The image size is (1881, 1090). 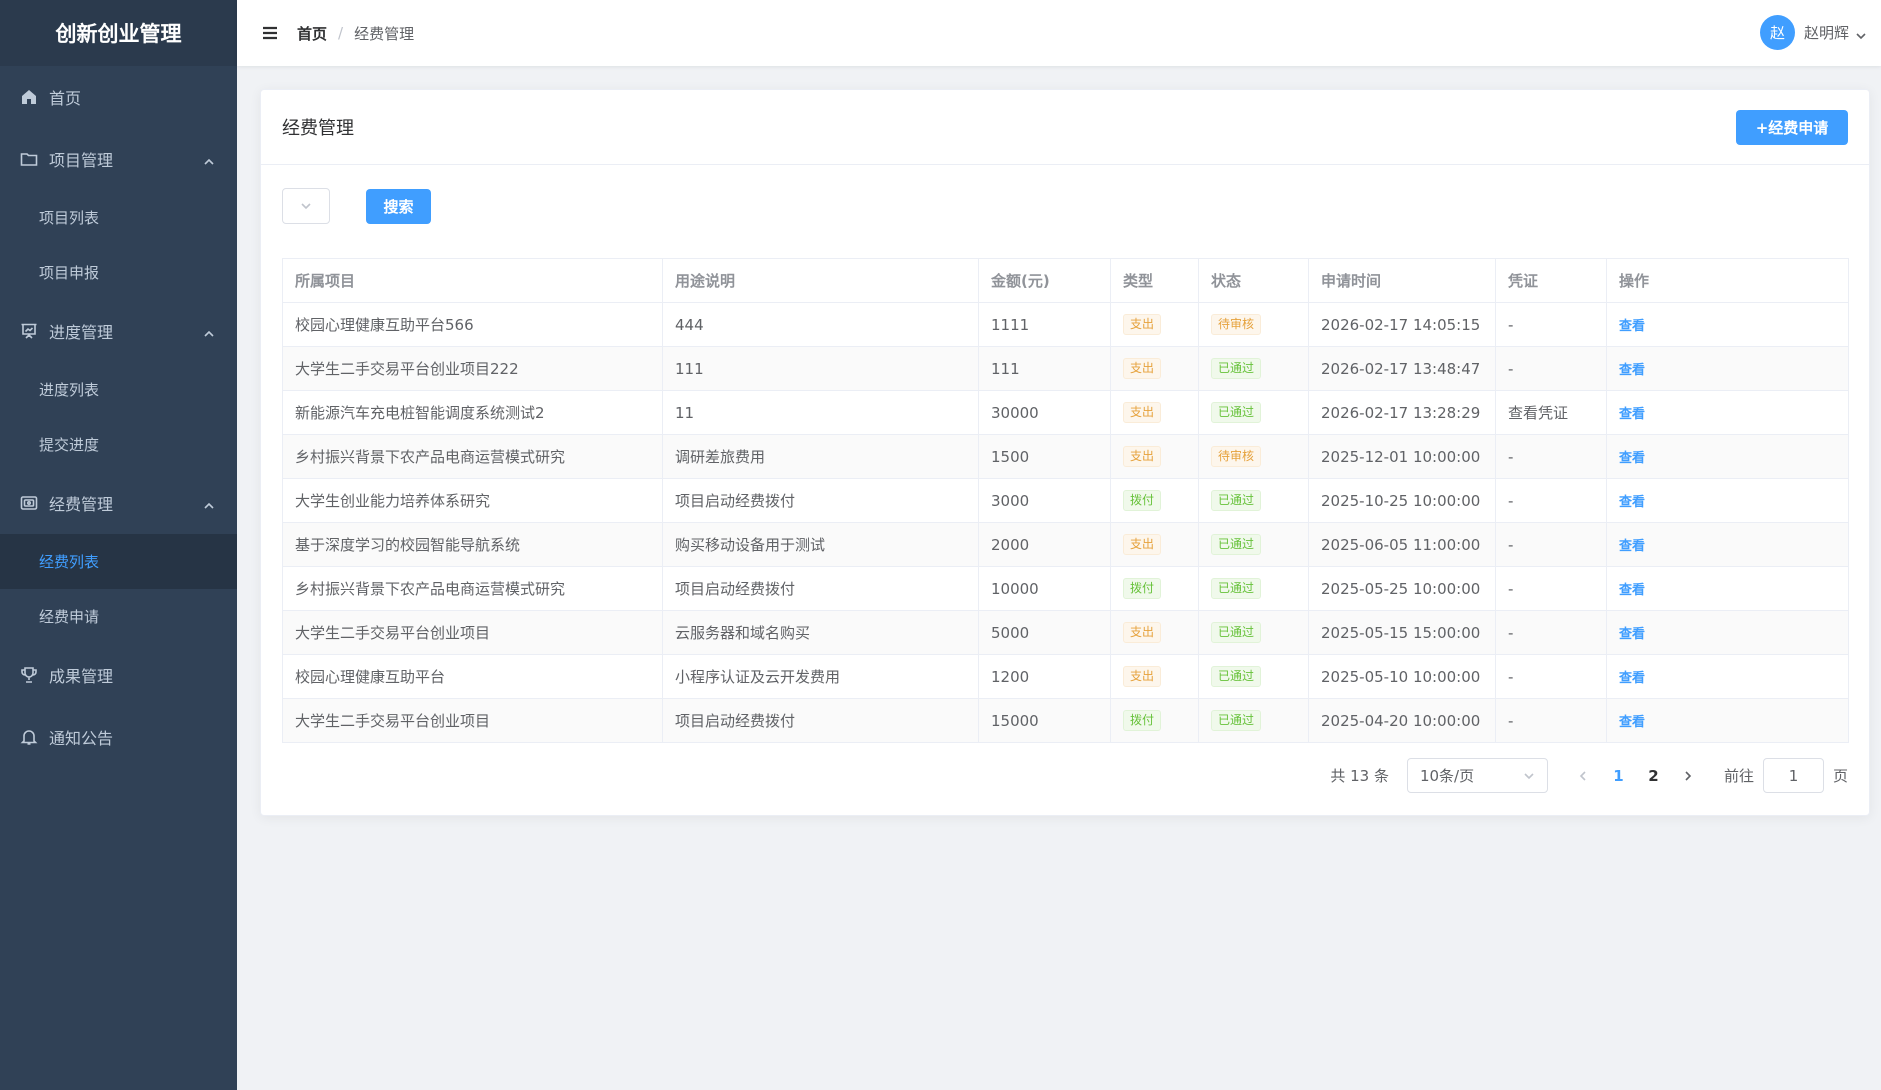 I want to click on sidebar-item-funding-apply: 经费申请, so click(x=118, y=616).